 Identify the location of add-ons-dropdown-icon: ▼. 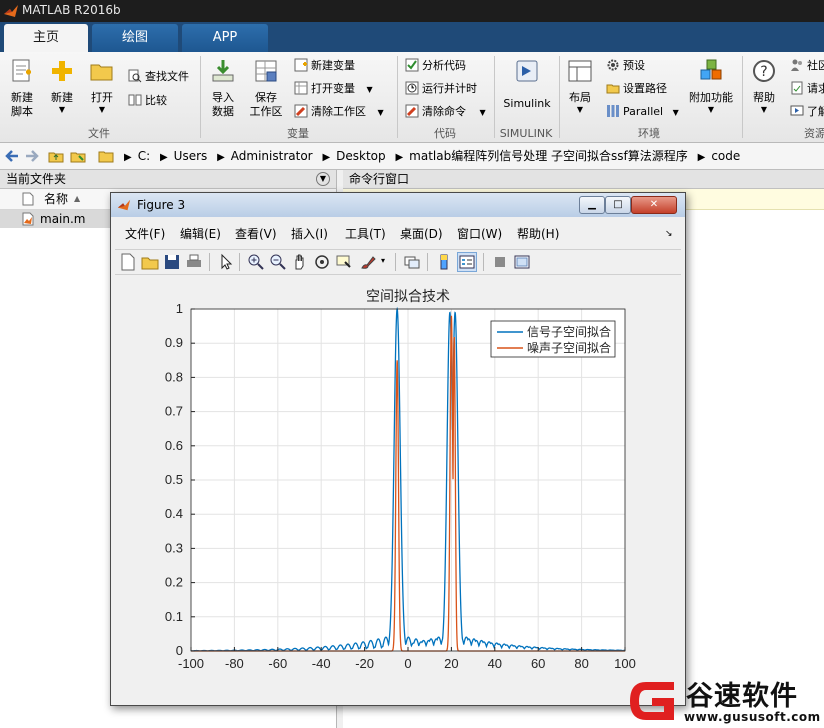
(711, 109).